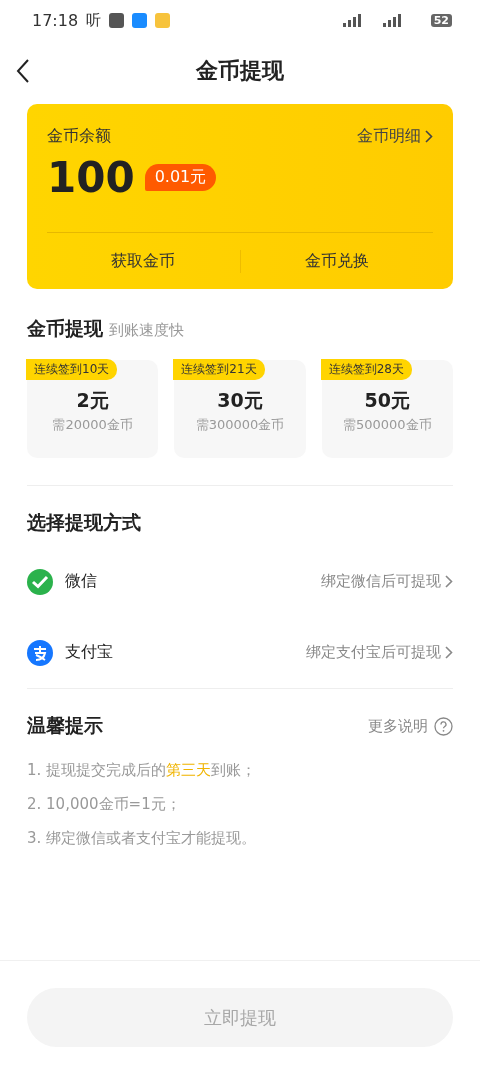 The height and width of the screenshot is (1070, 480). What do you see at coordinates (65, 725) in the screenshot?
I see `section-title: 温馨提示` at bounding box center [65, 725].